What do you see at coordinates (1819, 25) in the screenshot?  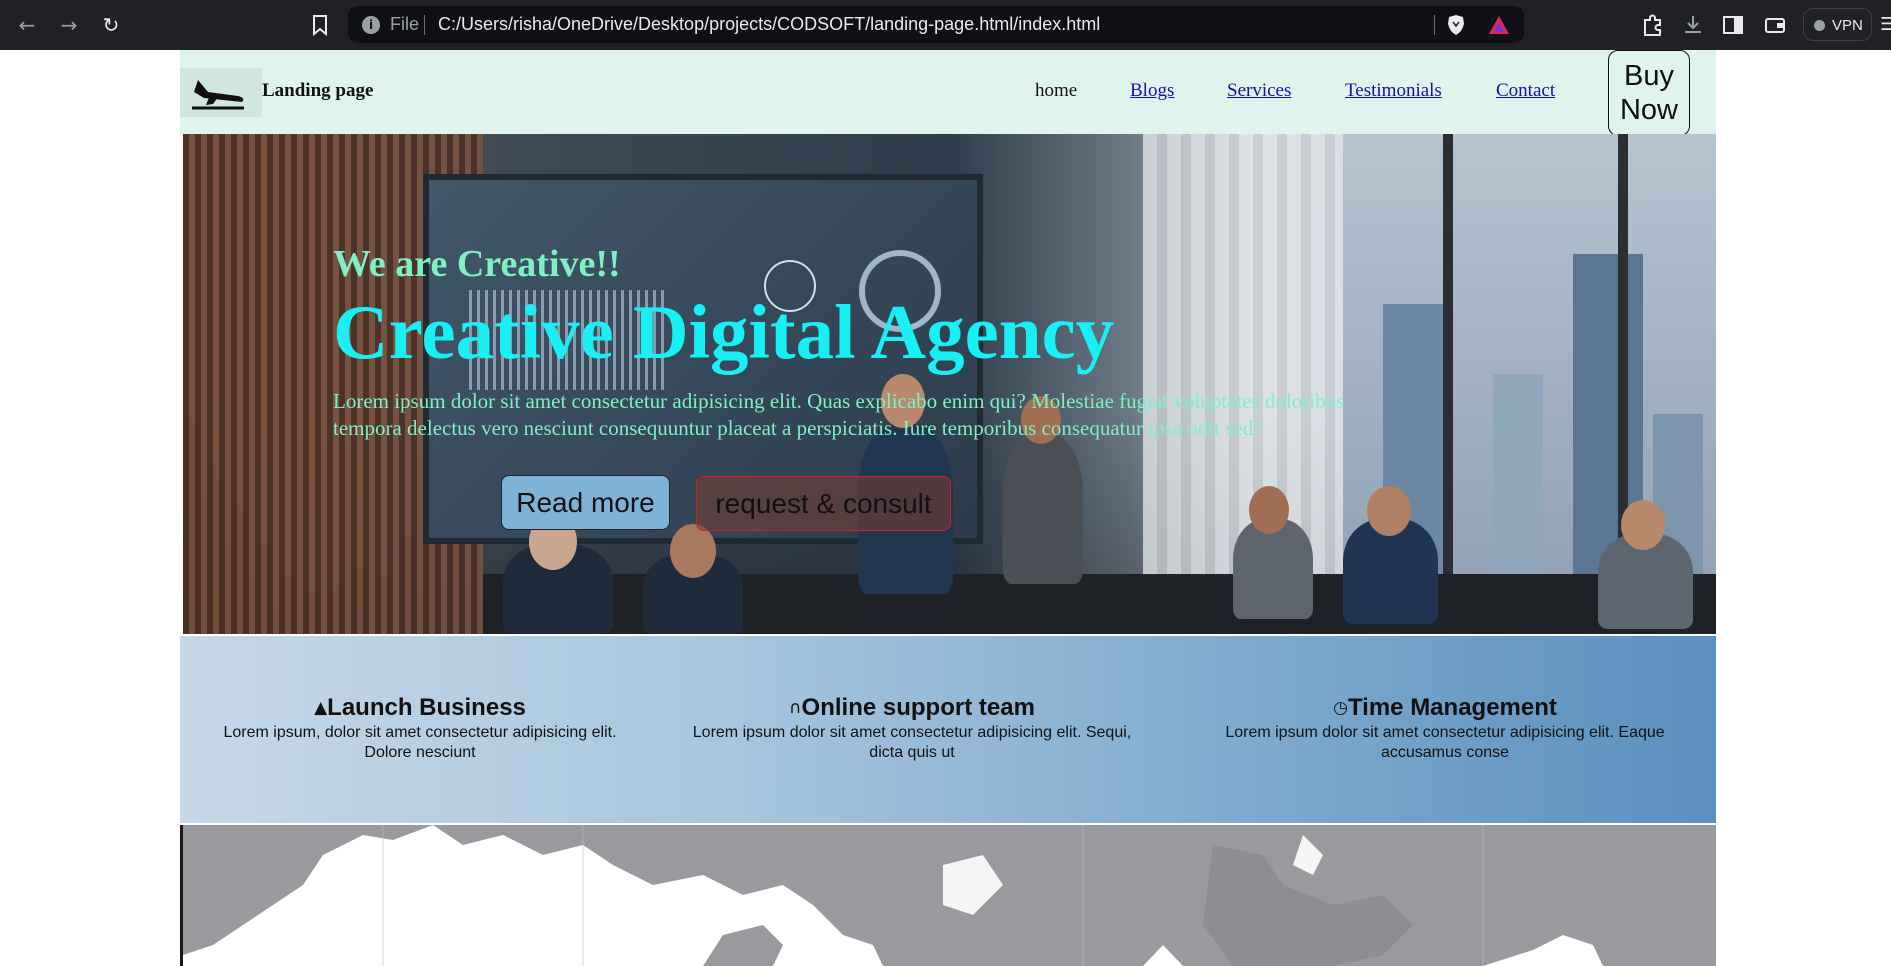 I see `vpn-status-icon` at bounding box center [1819, 25].